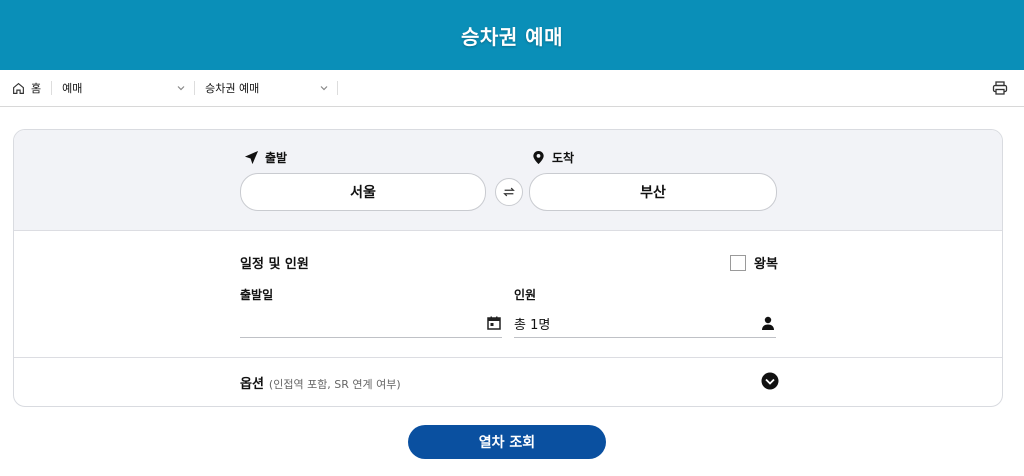 The height and width of the screenshot is (476, 1024). What do you see at coordinates (276, 158) in the screenshot?
I see `departure-label-text: 출발` at bounding box center [276, 158].